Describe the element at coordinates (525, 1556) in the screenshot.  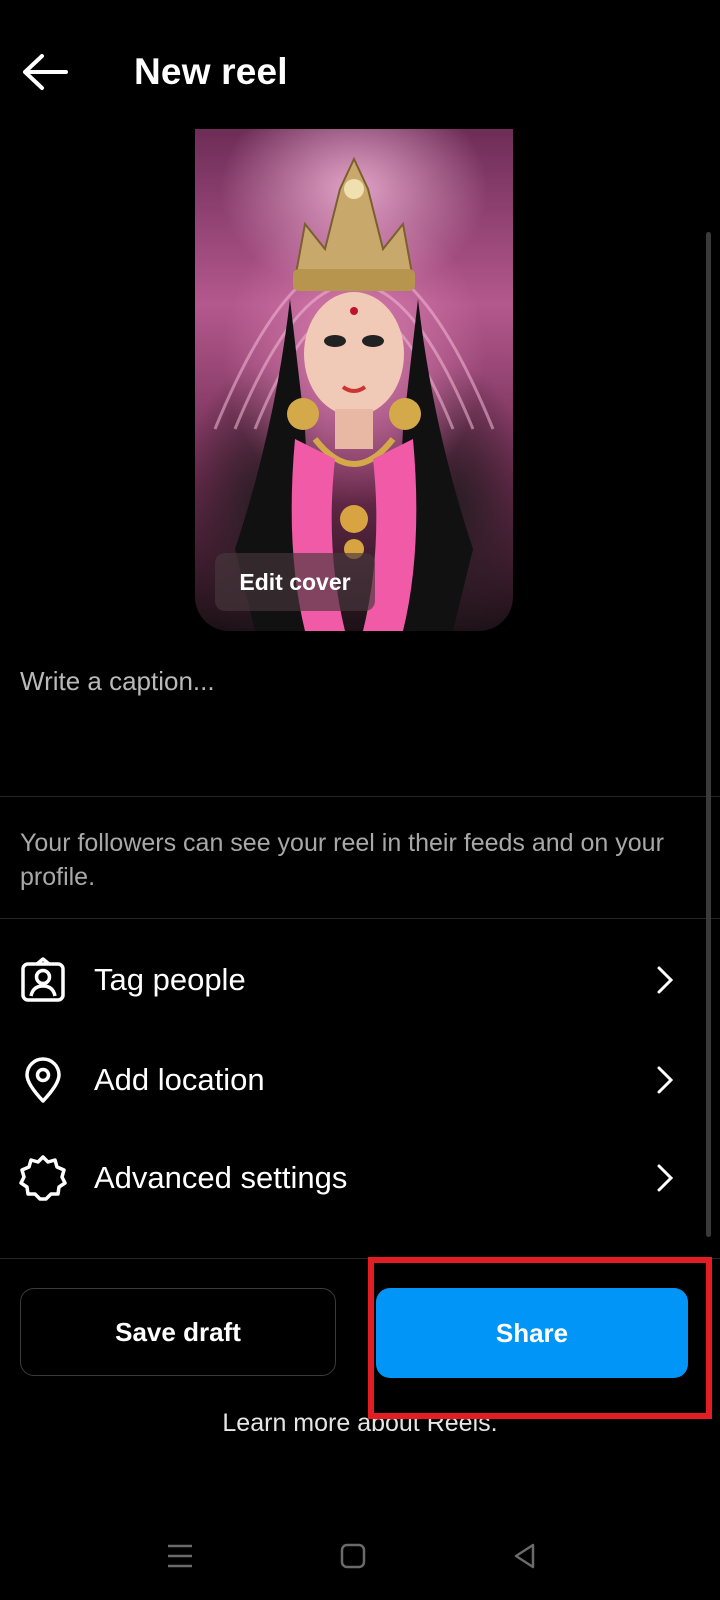
I see `back-triangle-icon` at that location.